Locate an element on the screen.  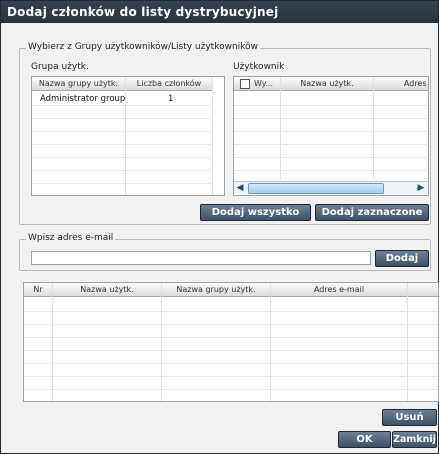
col-member-count: Liczba członków is located at coordinates (169, 83).